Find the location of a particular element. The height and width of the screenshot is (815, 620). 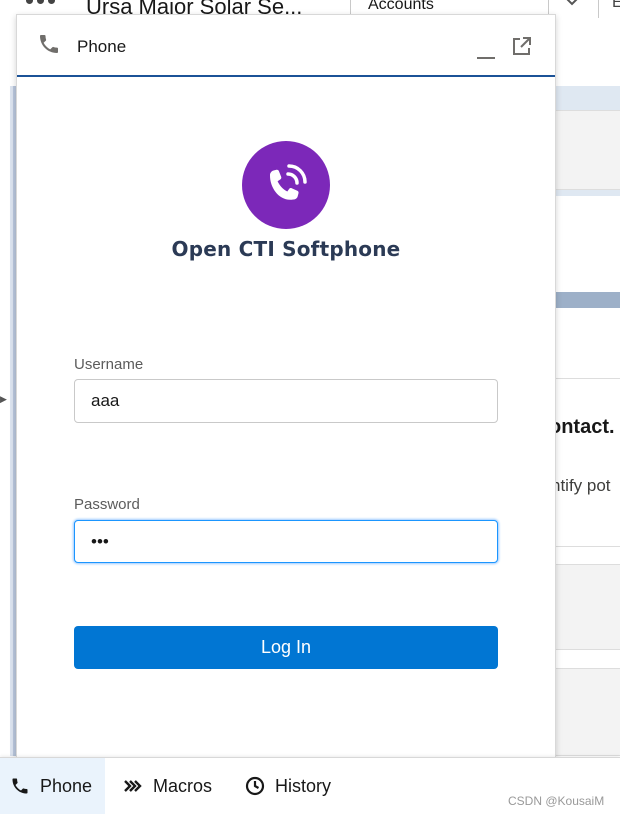

panel-title: Phone is located at coordinates (102, 46).